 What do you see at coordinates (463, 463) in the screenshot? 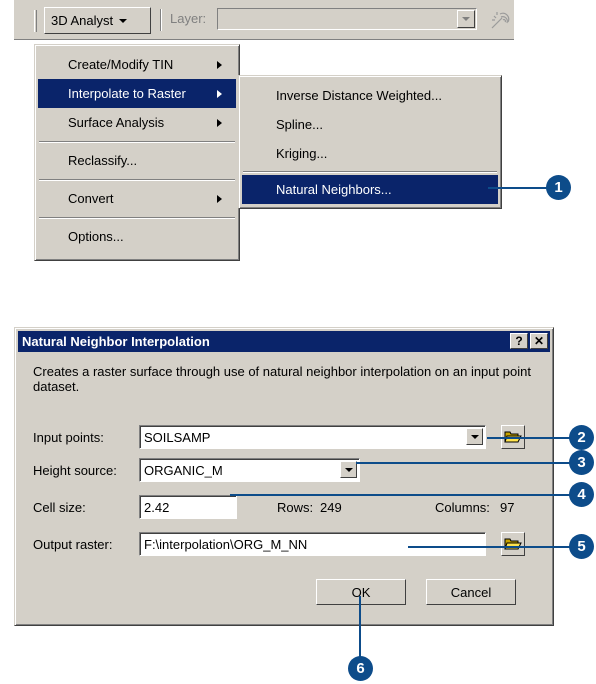
I see `callout-3-leader` at bounding box center [463, 463].